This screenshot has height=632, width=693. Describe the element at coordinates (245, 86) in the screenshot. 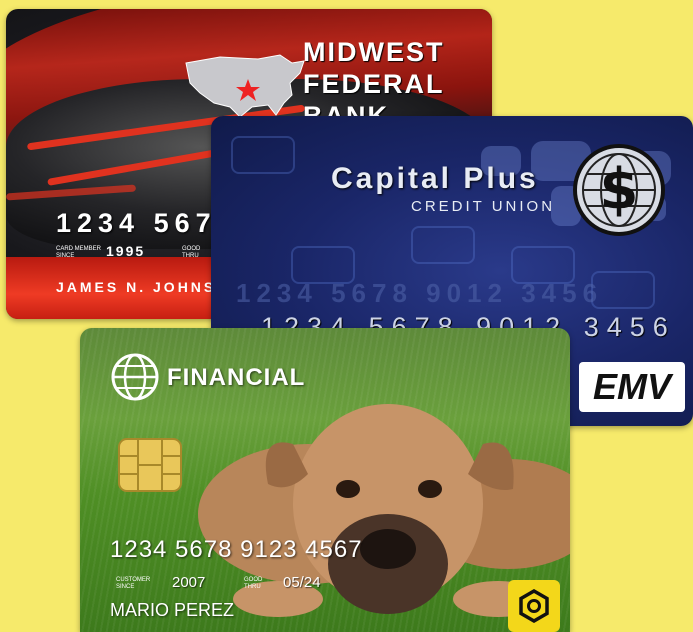

I see `us-map-star-icon` at that location.